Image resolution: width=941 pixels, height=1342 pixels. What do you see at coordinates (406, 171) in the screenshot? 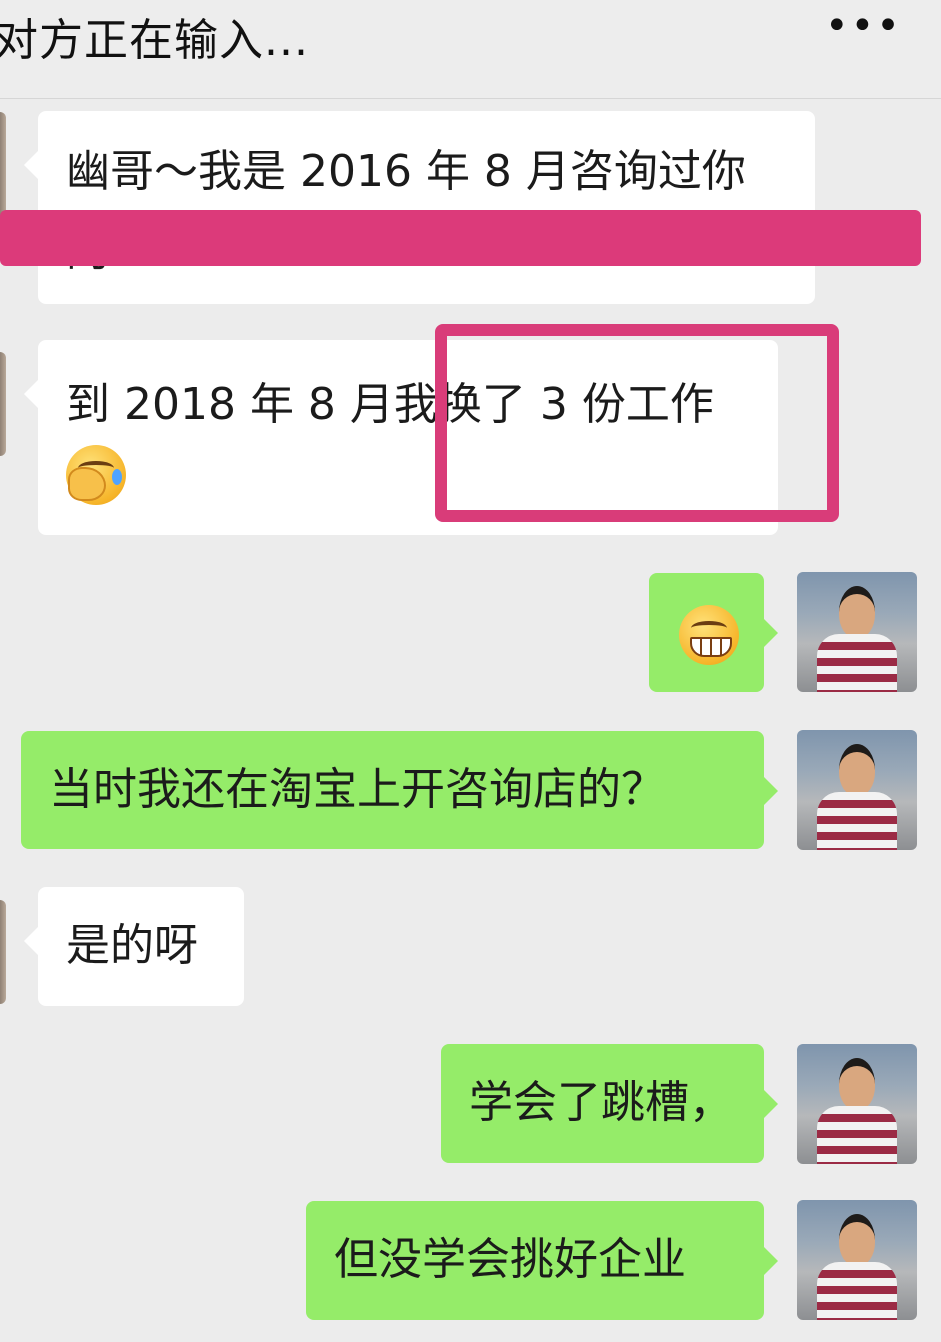
I see `message-text: 幽哥～我是 2016 年 8 月咨询过你` at bounding box center [406, 171].